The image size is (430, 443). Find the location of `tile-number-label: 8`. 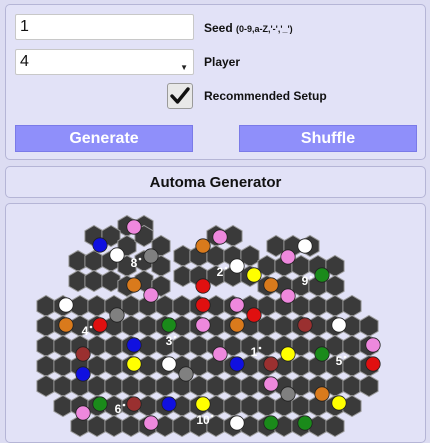

tile-number-label: 8 is located at coordinates (134, 263).